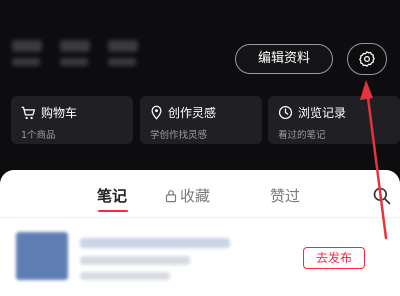 This screenshot has width=400, height=296. I want to click on inspiration-card-subtitle: 学创作找灵感, so click(179, 135).